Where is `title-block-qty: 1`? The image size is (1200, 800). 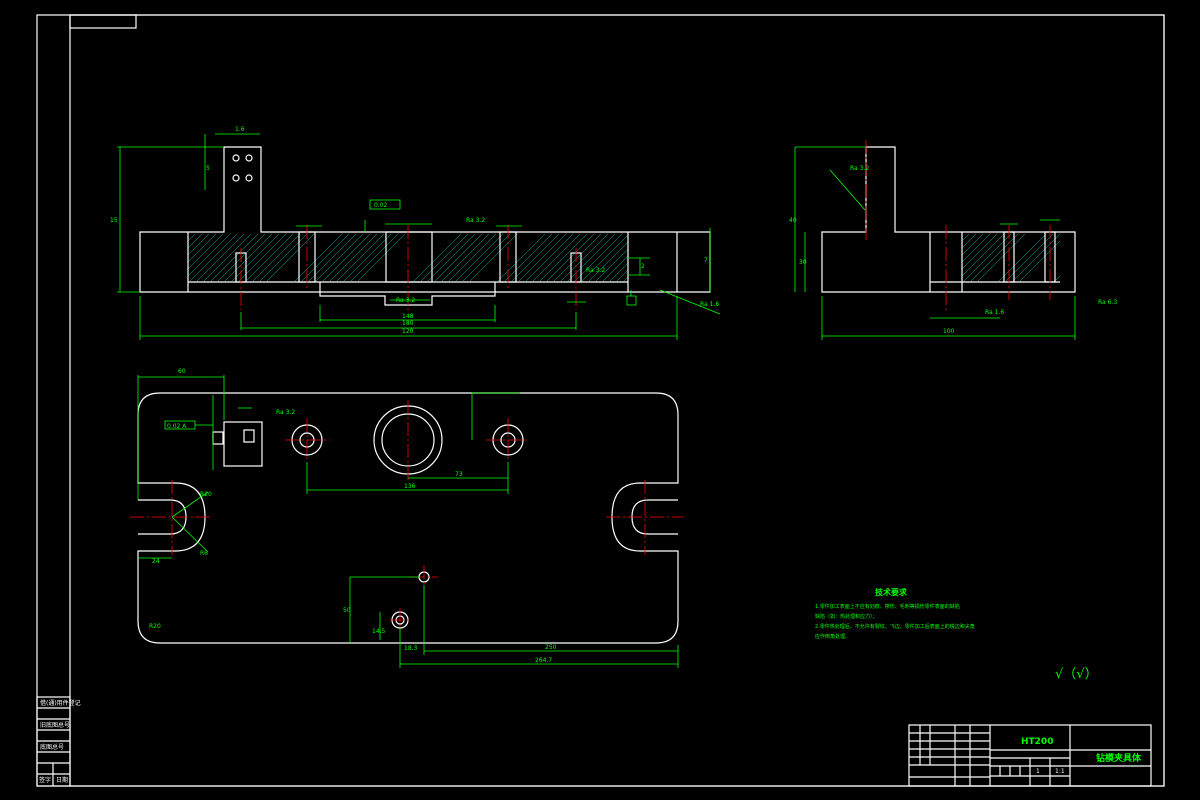 title-block-qty: 1 is located at coordinates (1038, 771).